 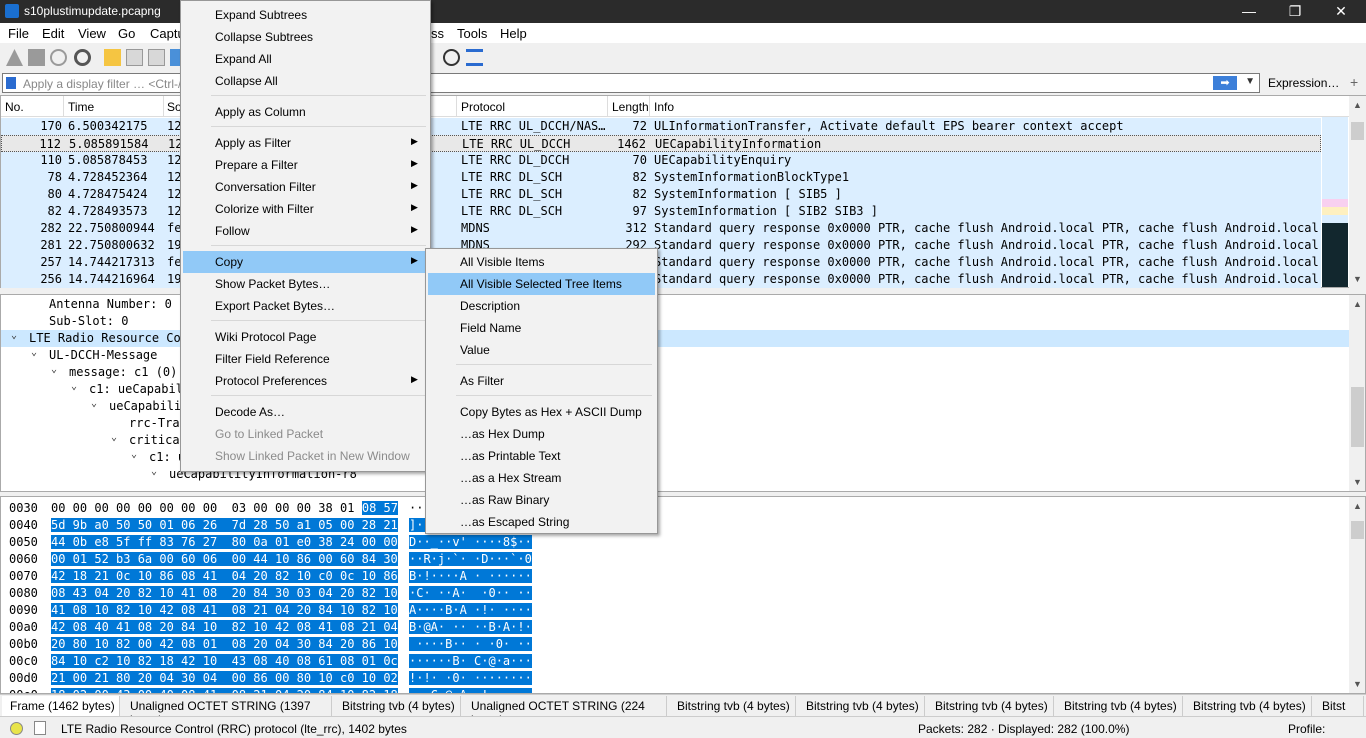 I want to click on copy-item-all-visible-items: All Visible Items, so click(x=541, y=262).